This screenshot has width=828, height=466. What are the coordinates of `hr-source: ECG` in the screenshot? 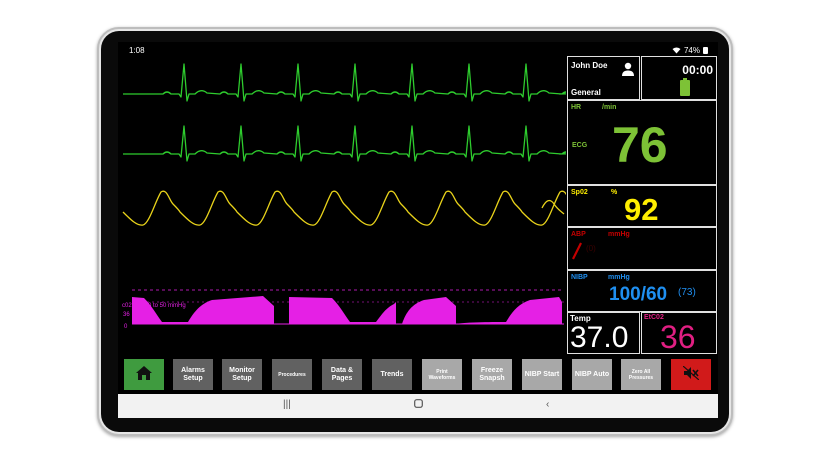 It's located at (580, 145).